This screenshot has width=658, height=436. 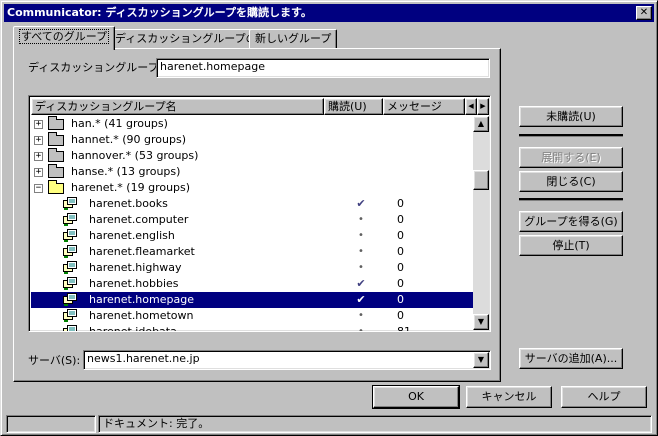 I want to click on folder-name: harenet.* (19 groups), so click(x=131, y=187).